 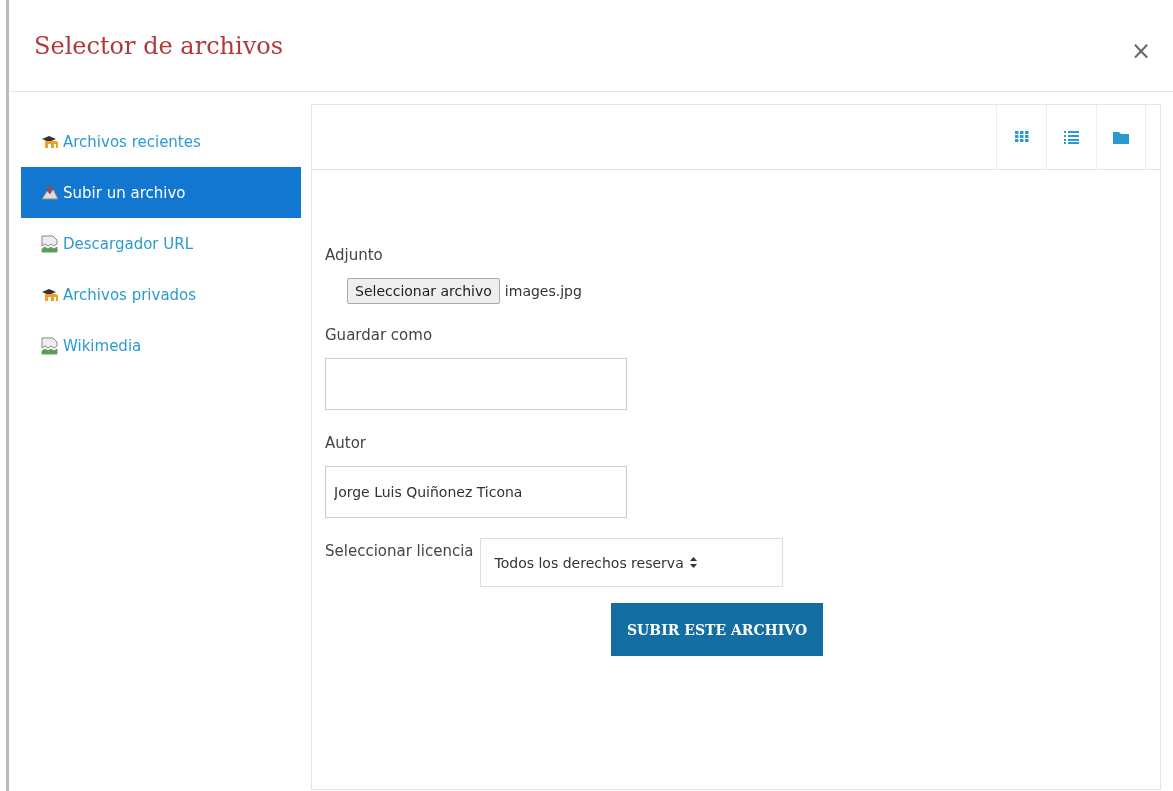 What do you see at coordinates (423, 291) in the screenshot?
I see `choose-file-button: Seleccionar archivo` at bounding box center [423, 291].